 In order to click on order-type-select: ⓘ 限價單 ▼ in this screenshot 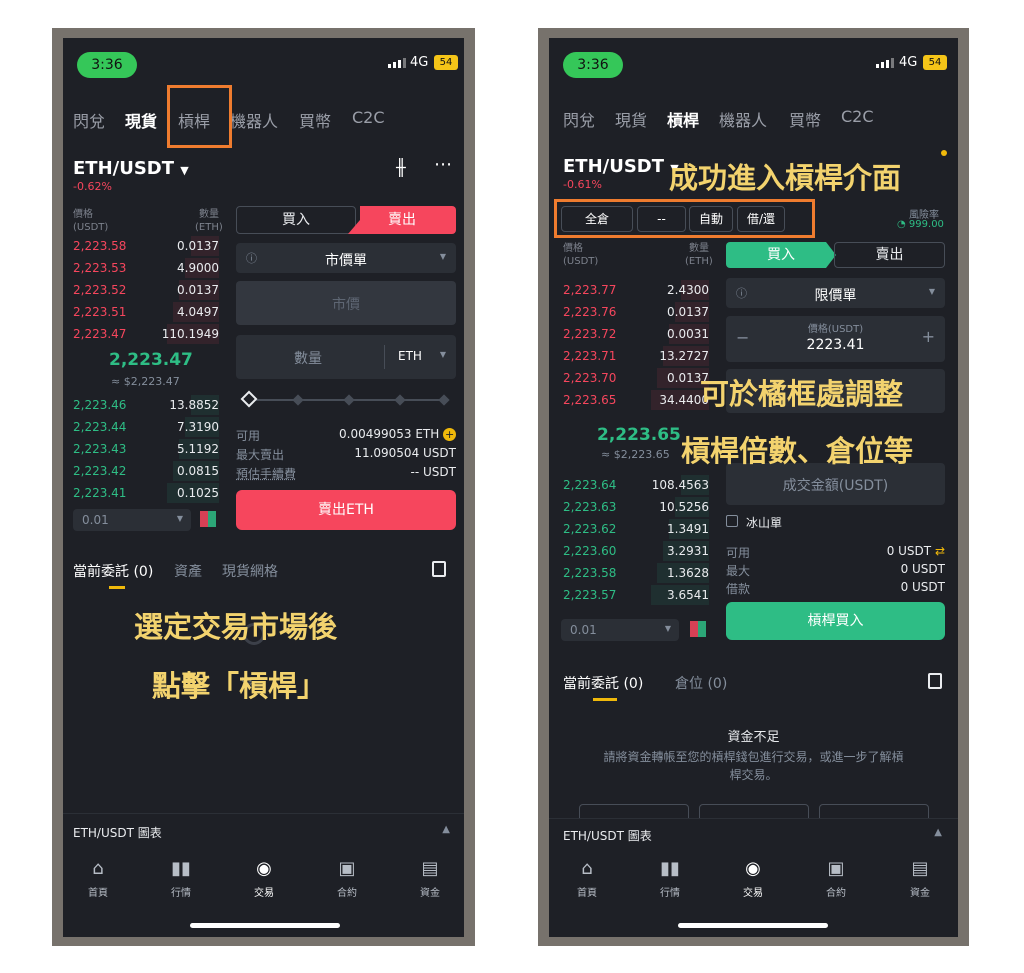, I will do `click(835, 293)`.